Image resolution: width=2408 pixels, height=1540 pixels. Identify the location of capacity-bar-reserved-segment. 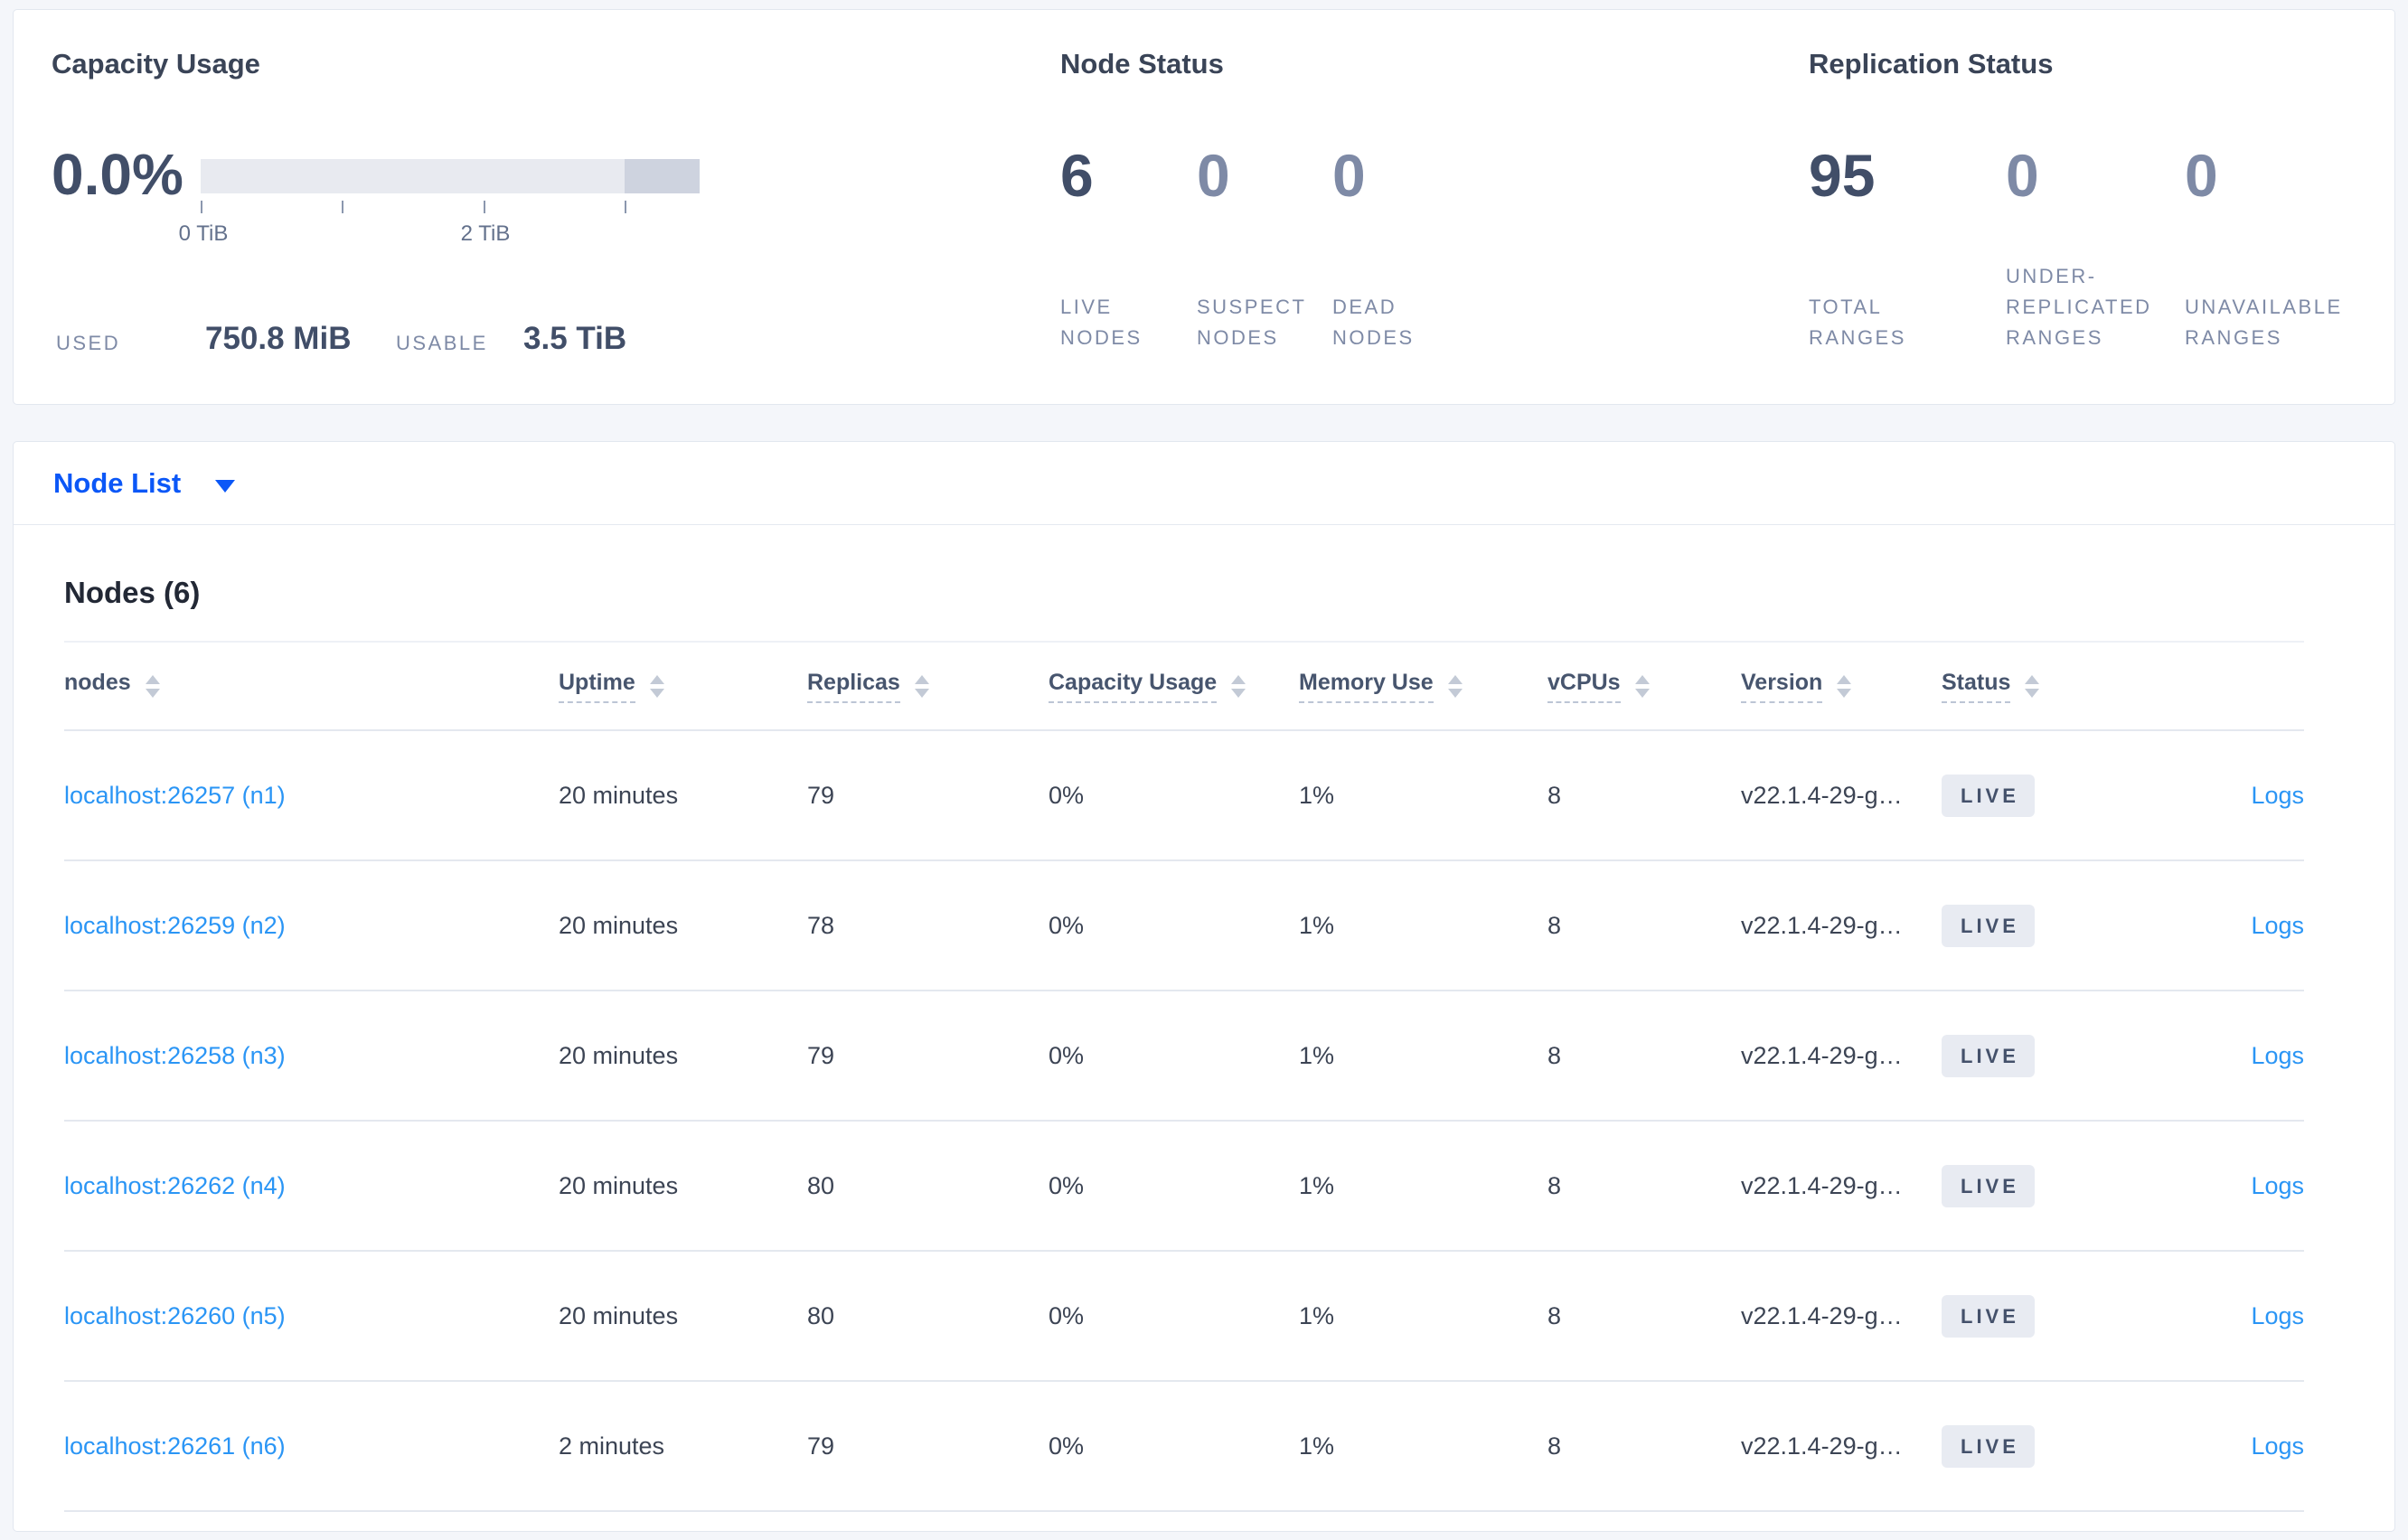
(662, 176).